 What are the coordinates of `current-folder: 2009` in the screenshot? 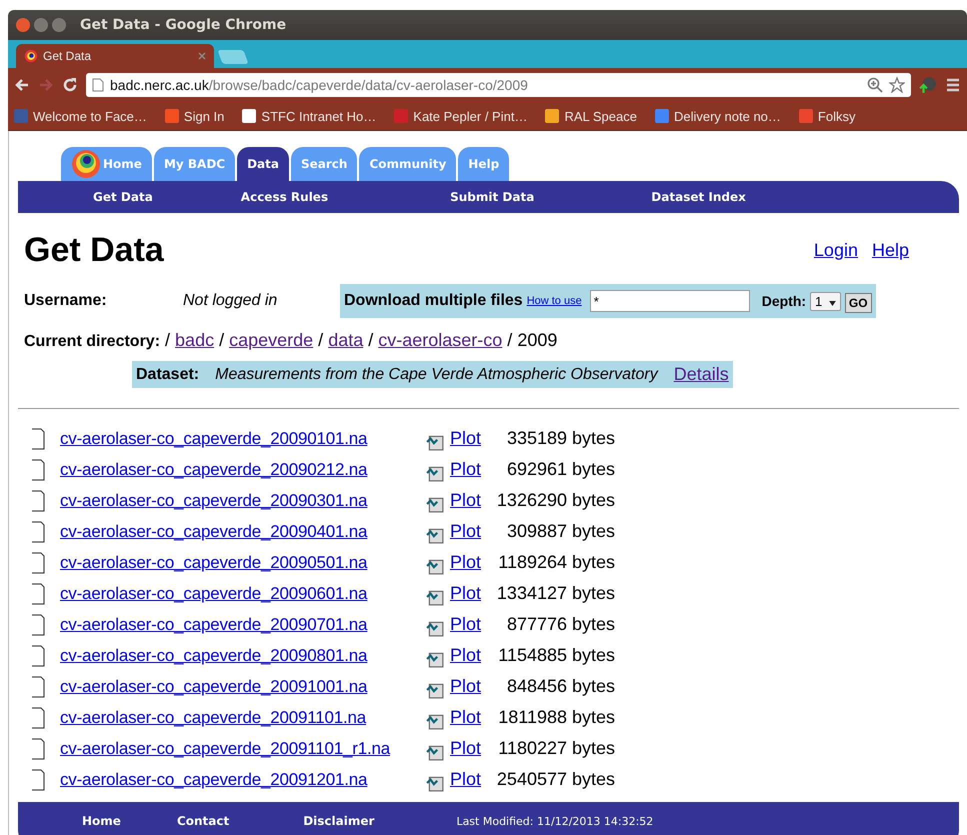 It's located at (537, 340).